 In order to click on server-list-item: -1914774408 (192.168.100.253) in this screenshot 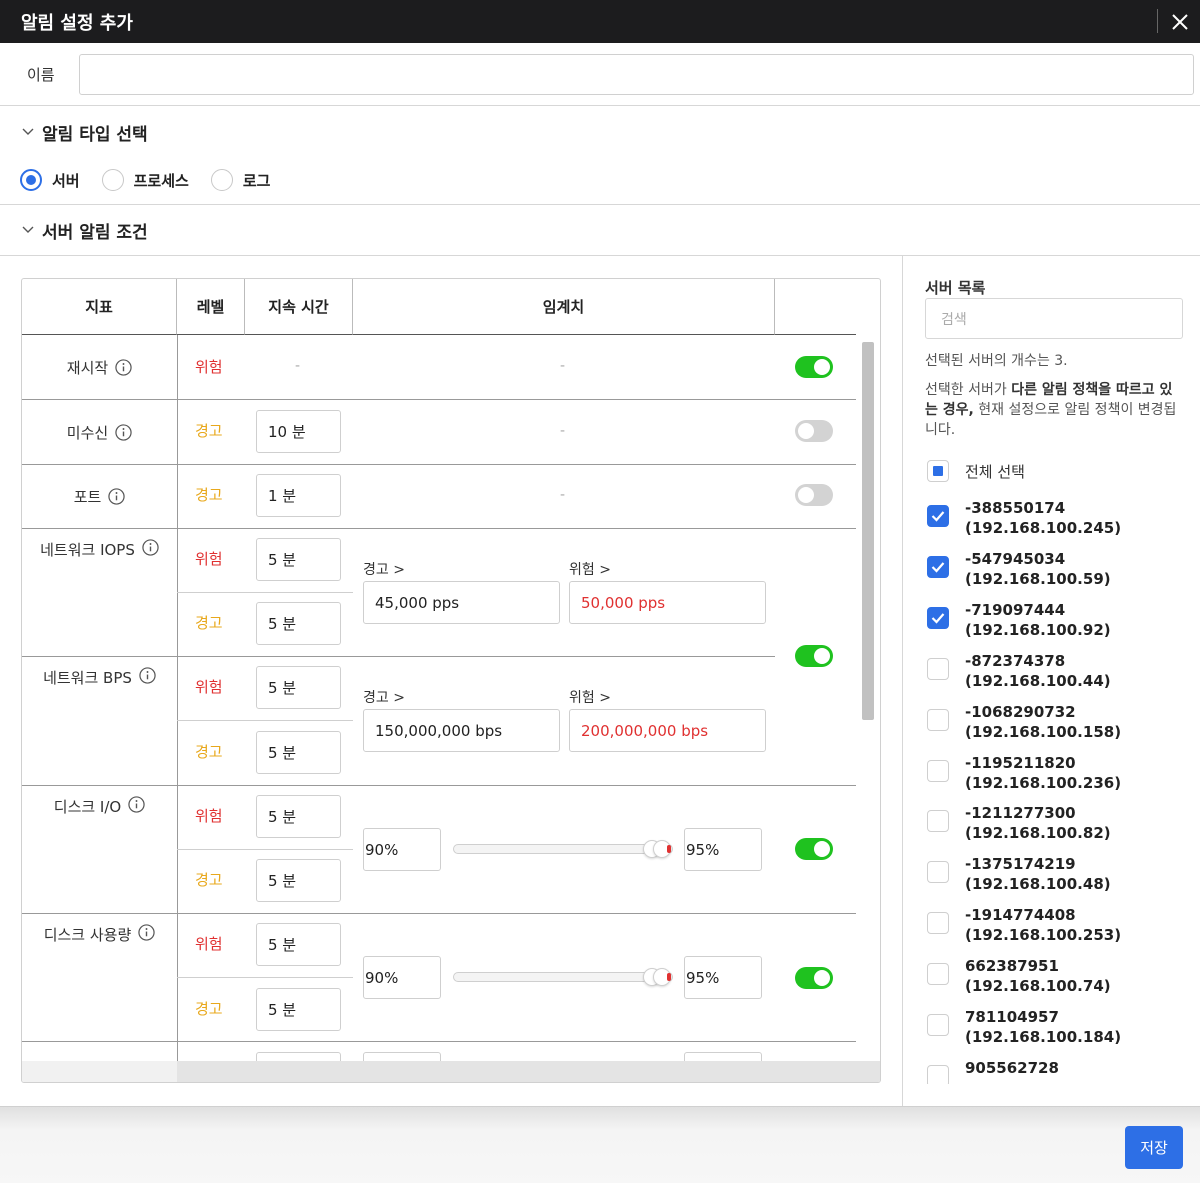, I will do `click(1056, 926)`.